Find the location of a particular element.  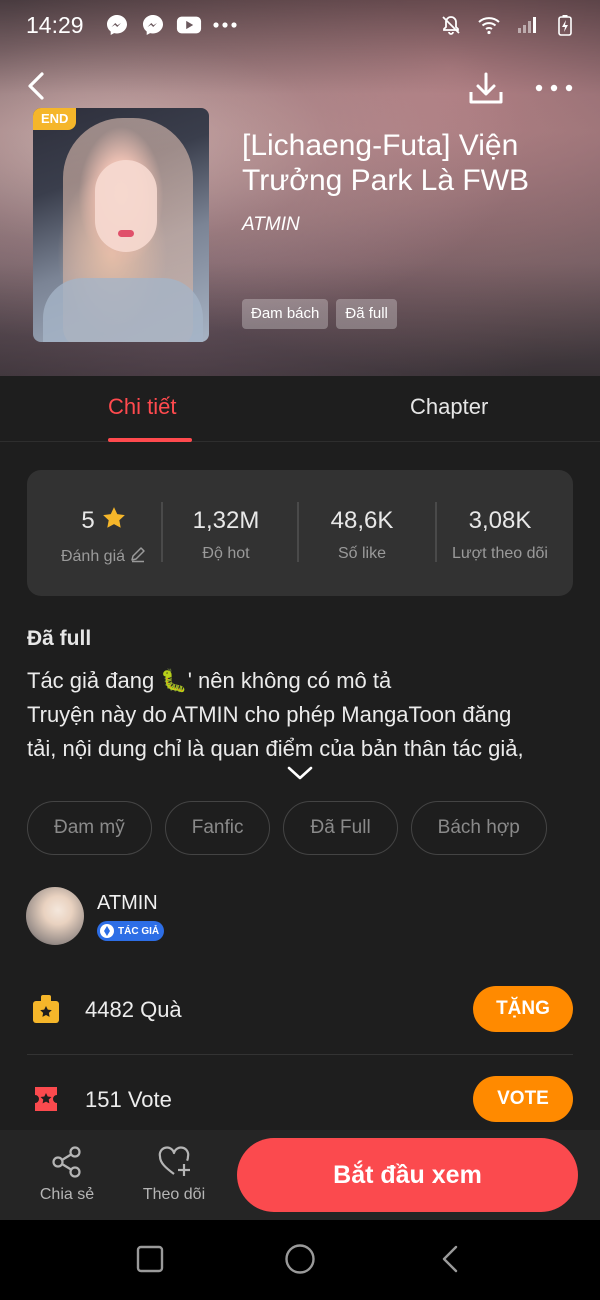

comic-title: [Lichaeng-Futa] Viện Trưởng Park Là FWB is located at coordinates (386, 163).